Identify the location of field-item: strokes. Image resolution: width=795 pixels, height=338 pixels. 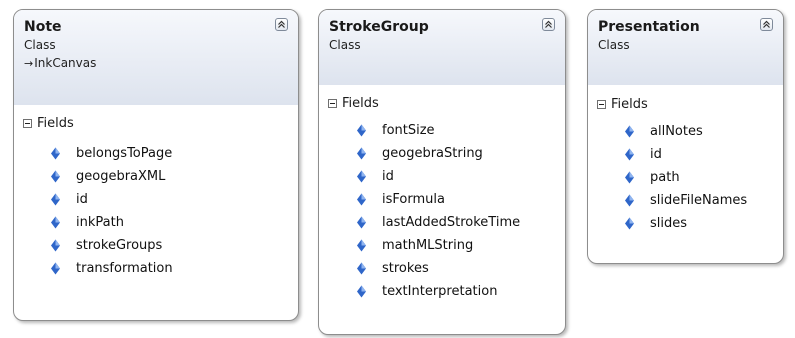
(460, 268).